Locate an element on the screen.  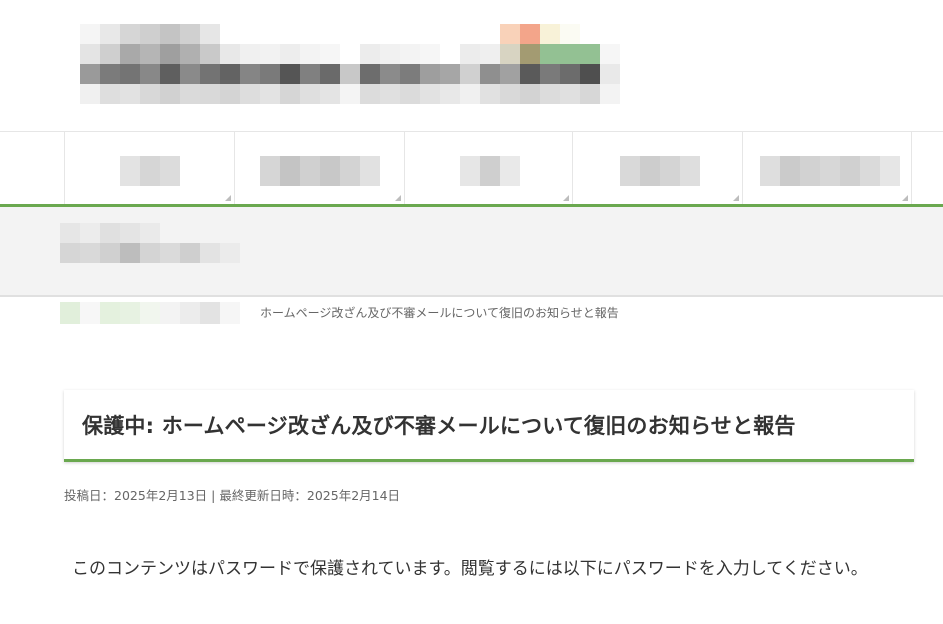
breadcrumb-home-link is located at coordinates (160, 313).